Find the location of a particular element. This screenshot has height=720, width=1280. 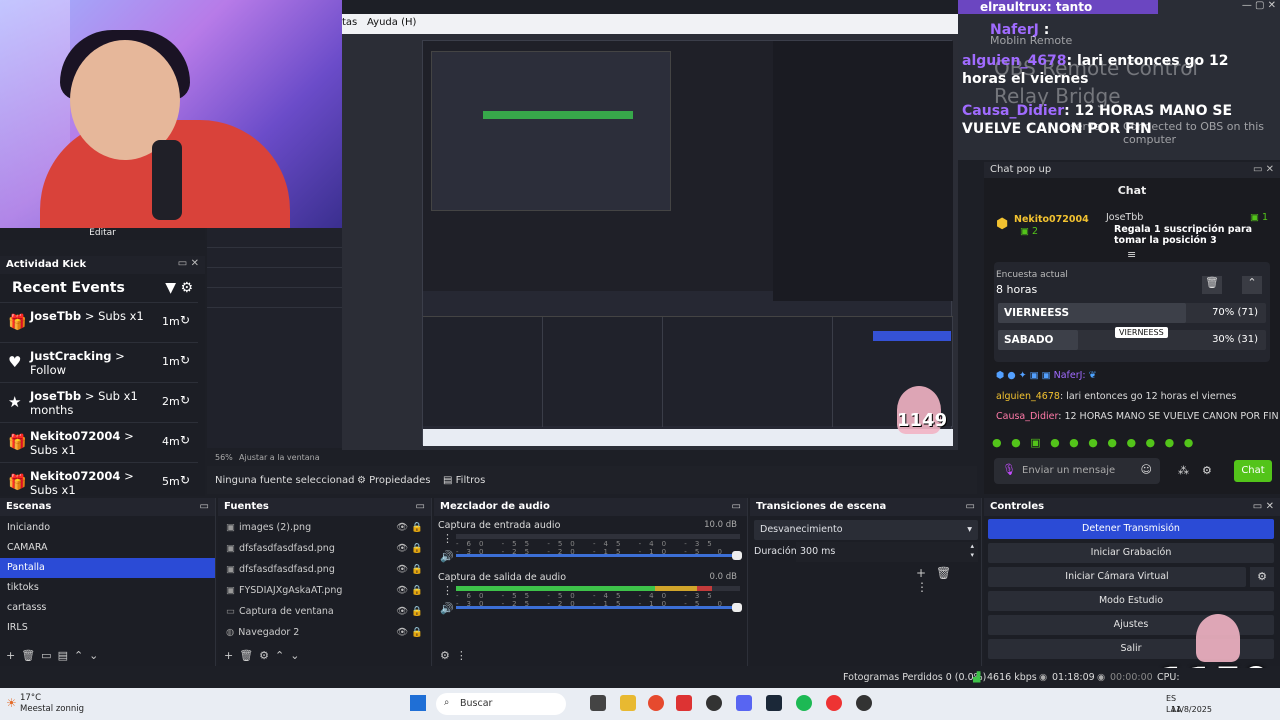

scene-item: CAMARA is located at coordinates (107, 548).